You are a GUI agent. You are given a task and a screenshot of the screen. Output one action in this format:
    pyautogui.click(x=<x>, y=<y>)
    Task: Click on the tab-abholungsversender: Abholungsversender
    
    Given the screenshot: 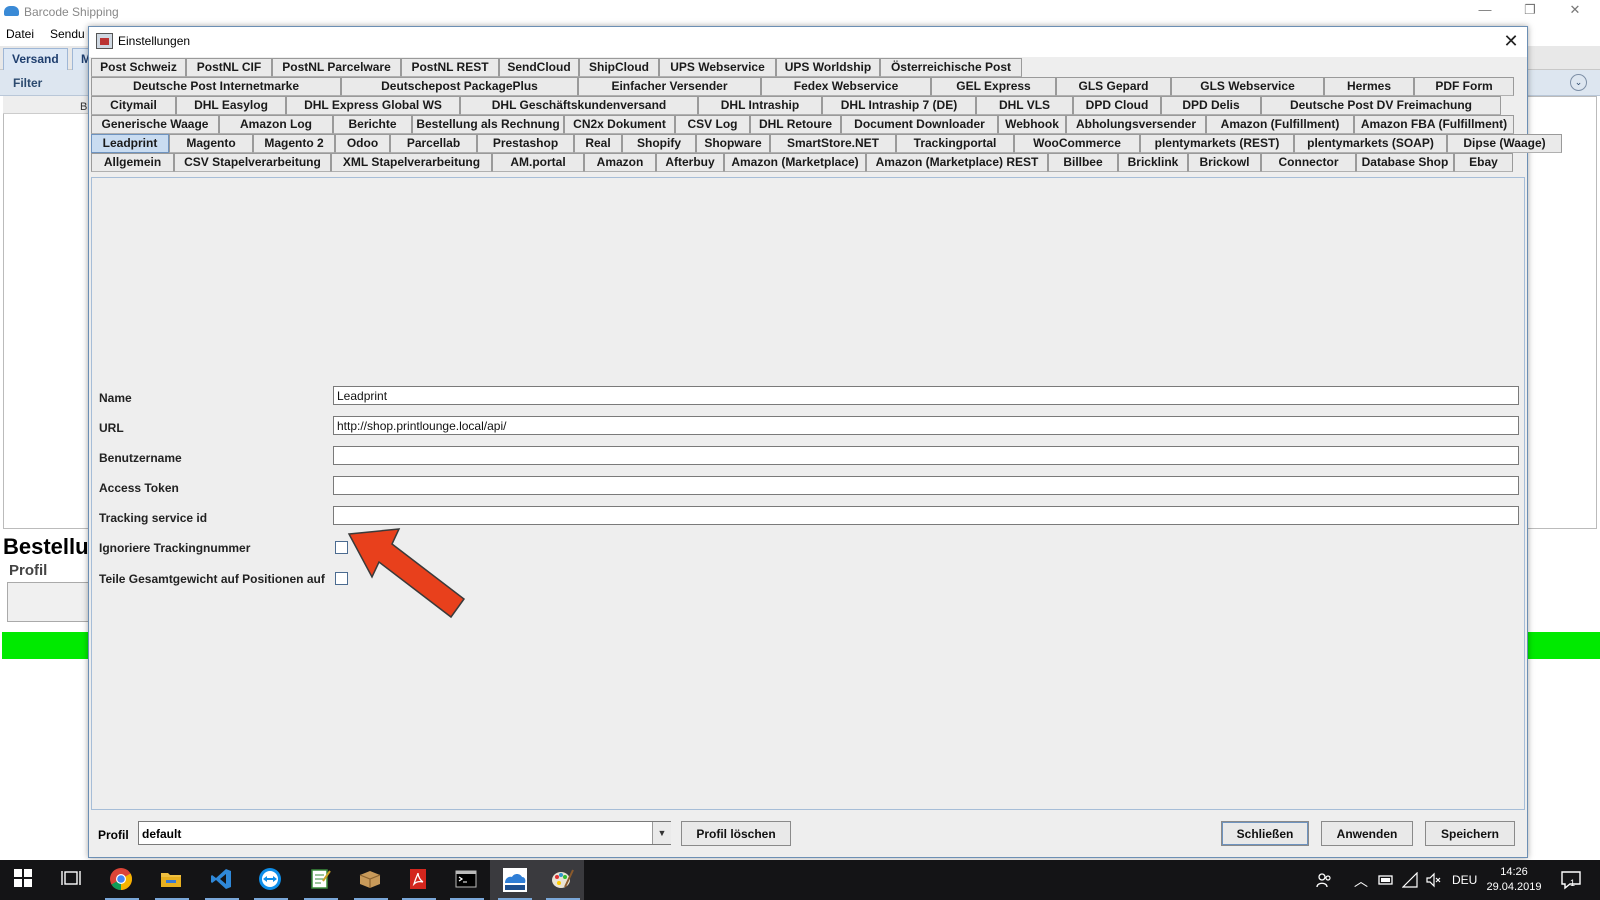 What is the action you would take?
    pyautogui.click(x=1136, y=124)
    